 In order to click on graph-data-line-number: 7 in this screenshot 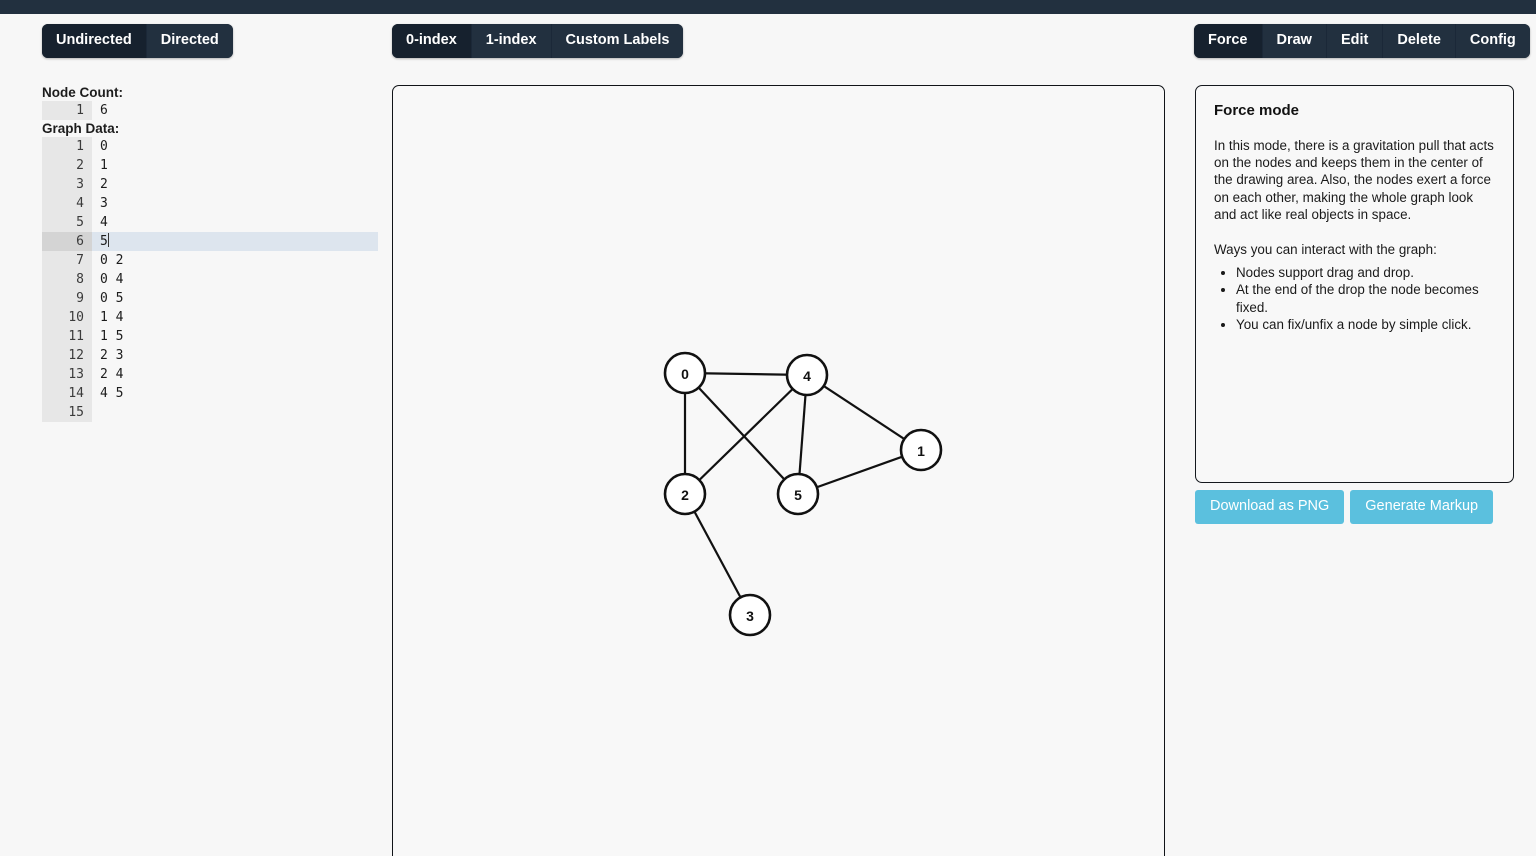, I will do `click(67, 260)`.